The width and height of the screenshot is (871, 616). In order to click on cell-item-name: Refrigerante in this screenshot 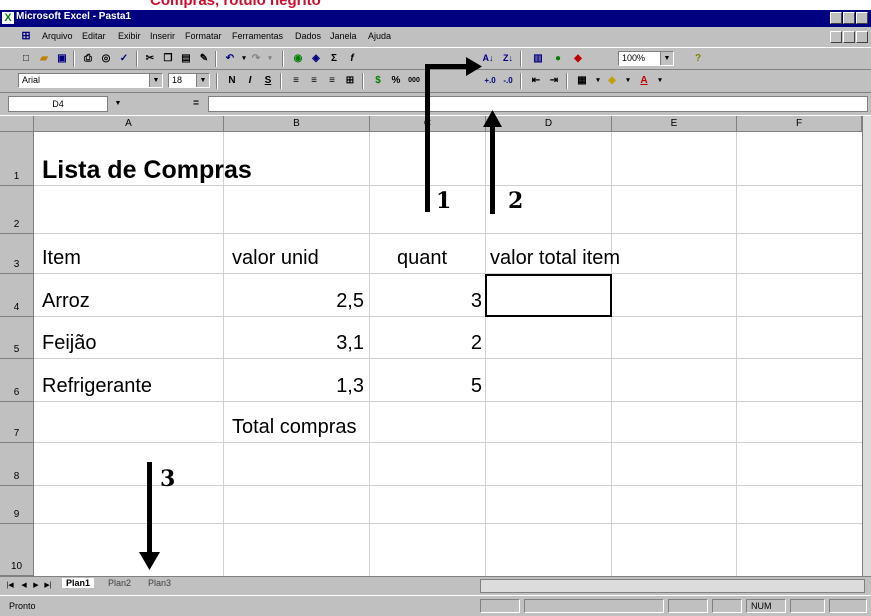, I will do `click(97, 386)`.